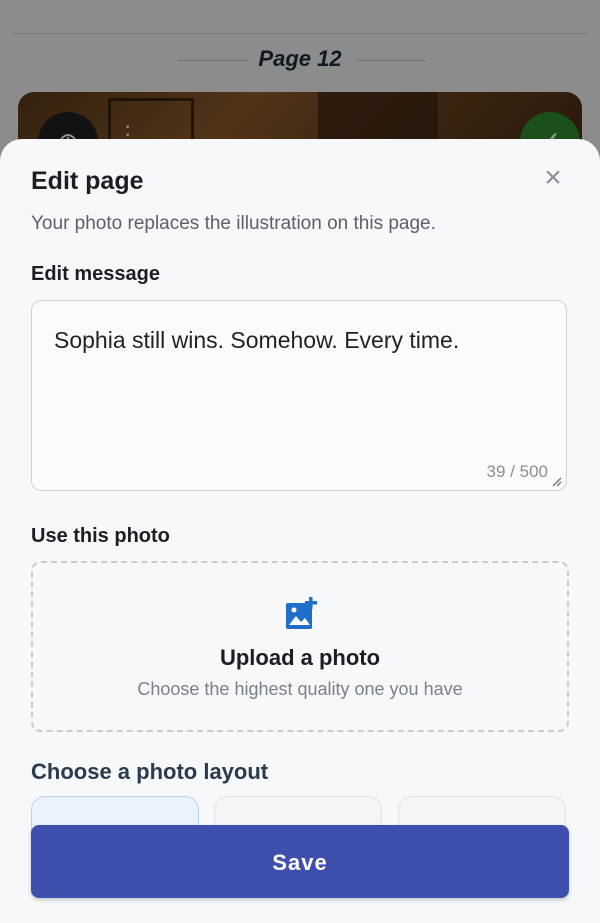 The image size is (600, 923). I want to click on save-button: Save, so click(300, 861).